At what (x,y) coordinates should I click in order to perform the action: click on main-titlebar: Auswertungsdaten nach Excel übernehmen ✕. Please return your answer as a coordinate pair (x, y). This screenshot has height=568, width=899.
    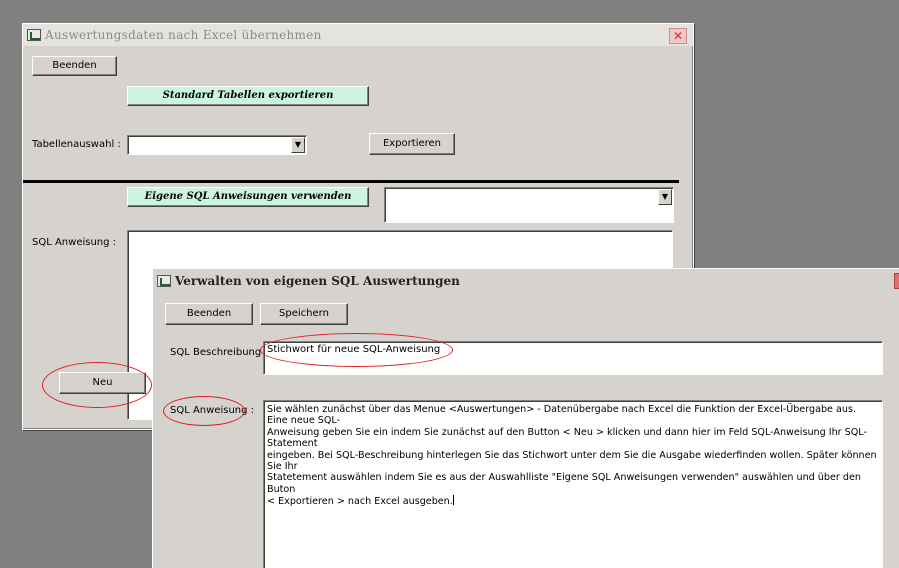
    Looking at the image, I should click on (358, 35).